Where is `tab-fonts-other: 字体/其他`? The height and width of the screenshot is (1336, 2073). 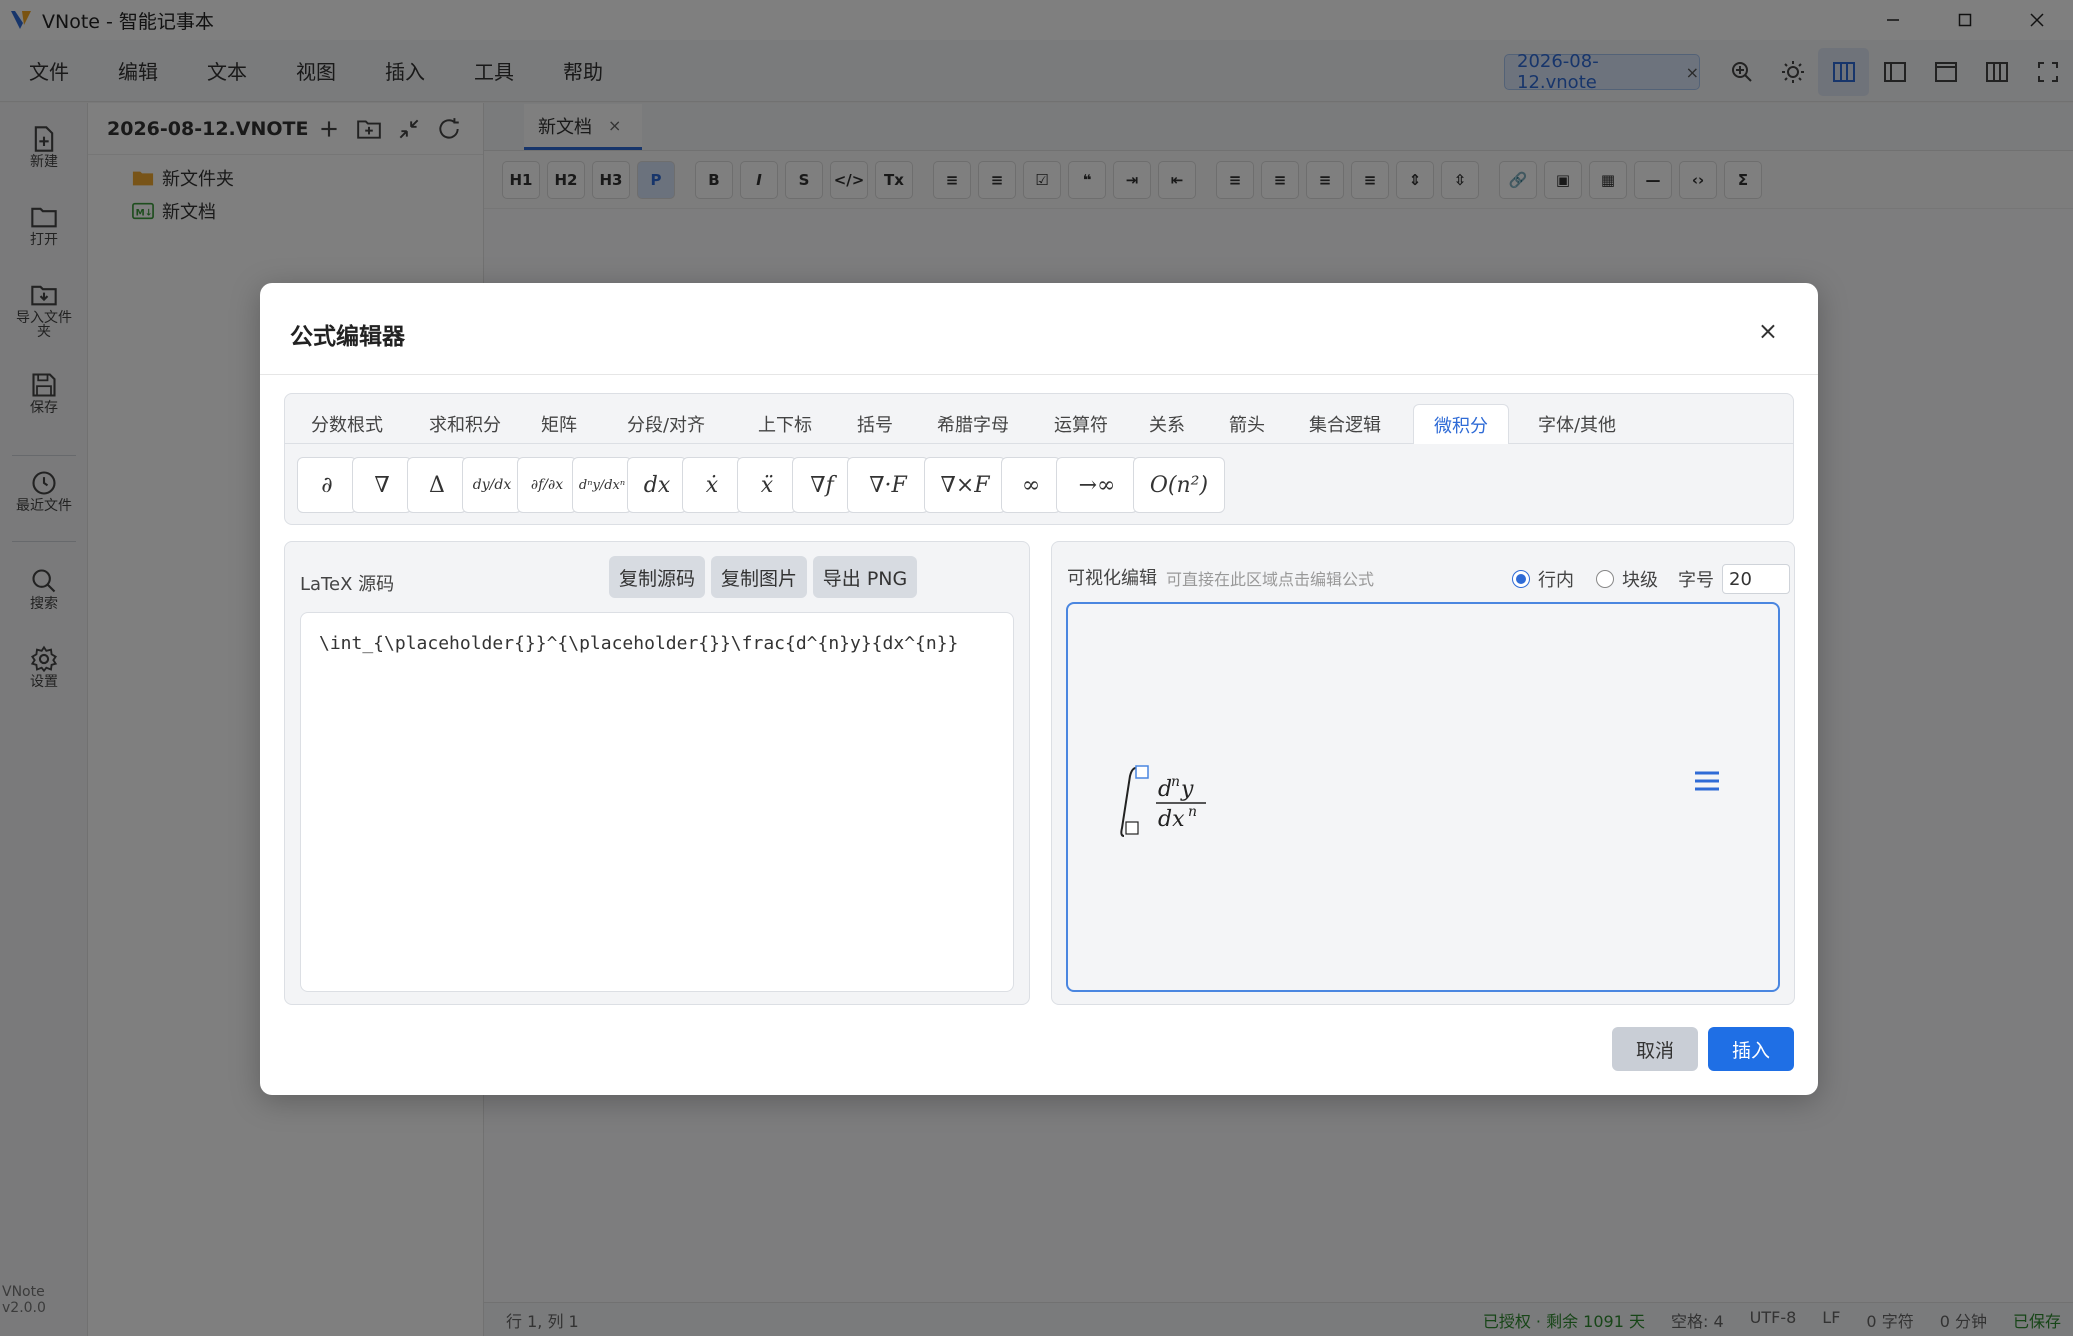
tab-fonts-other: 字体/其他 is located at coordinates (1577, 424).